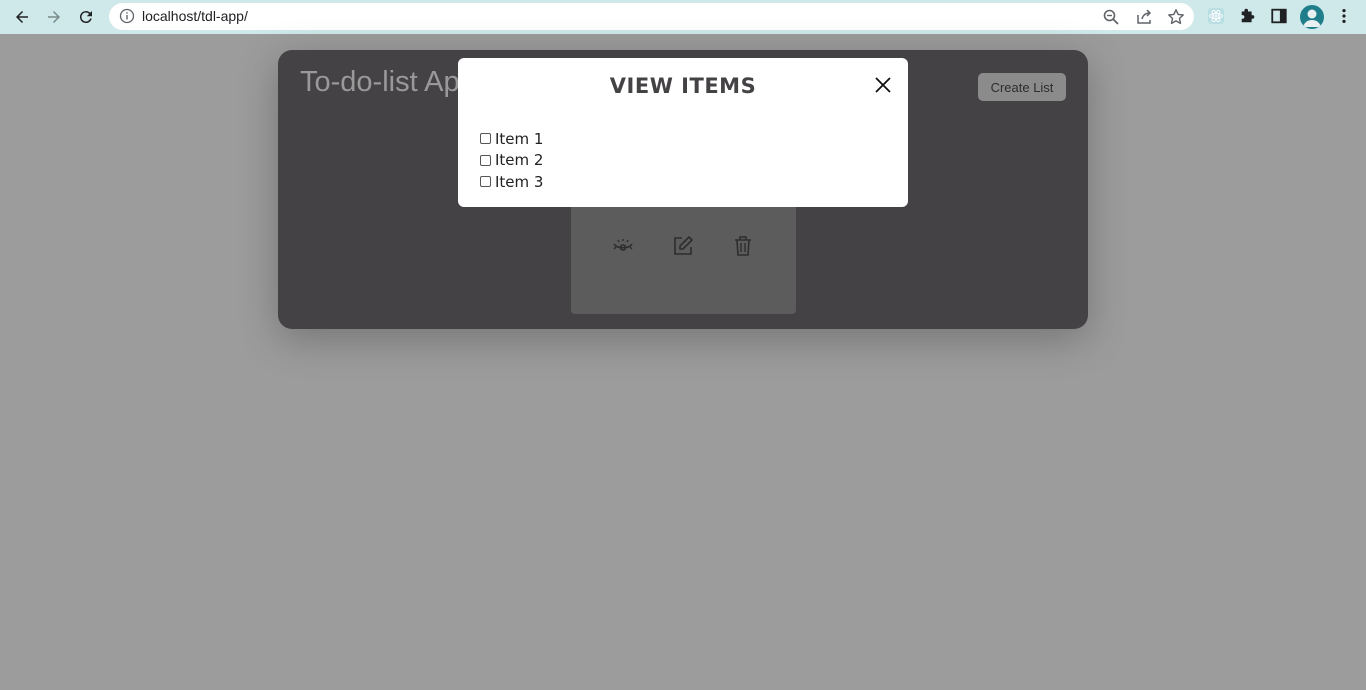 The height and width of the screenshot is (690, 1366). I want to click on side-panel-icon, so click(1279, 16).